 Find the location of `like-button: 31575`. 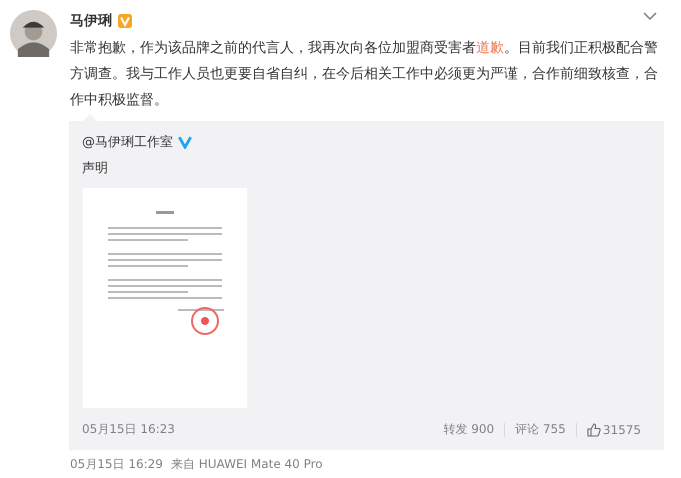

like-button: 31575 is located at coordinates (613, 429).